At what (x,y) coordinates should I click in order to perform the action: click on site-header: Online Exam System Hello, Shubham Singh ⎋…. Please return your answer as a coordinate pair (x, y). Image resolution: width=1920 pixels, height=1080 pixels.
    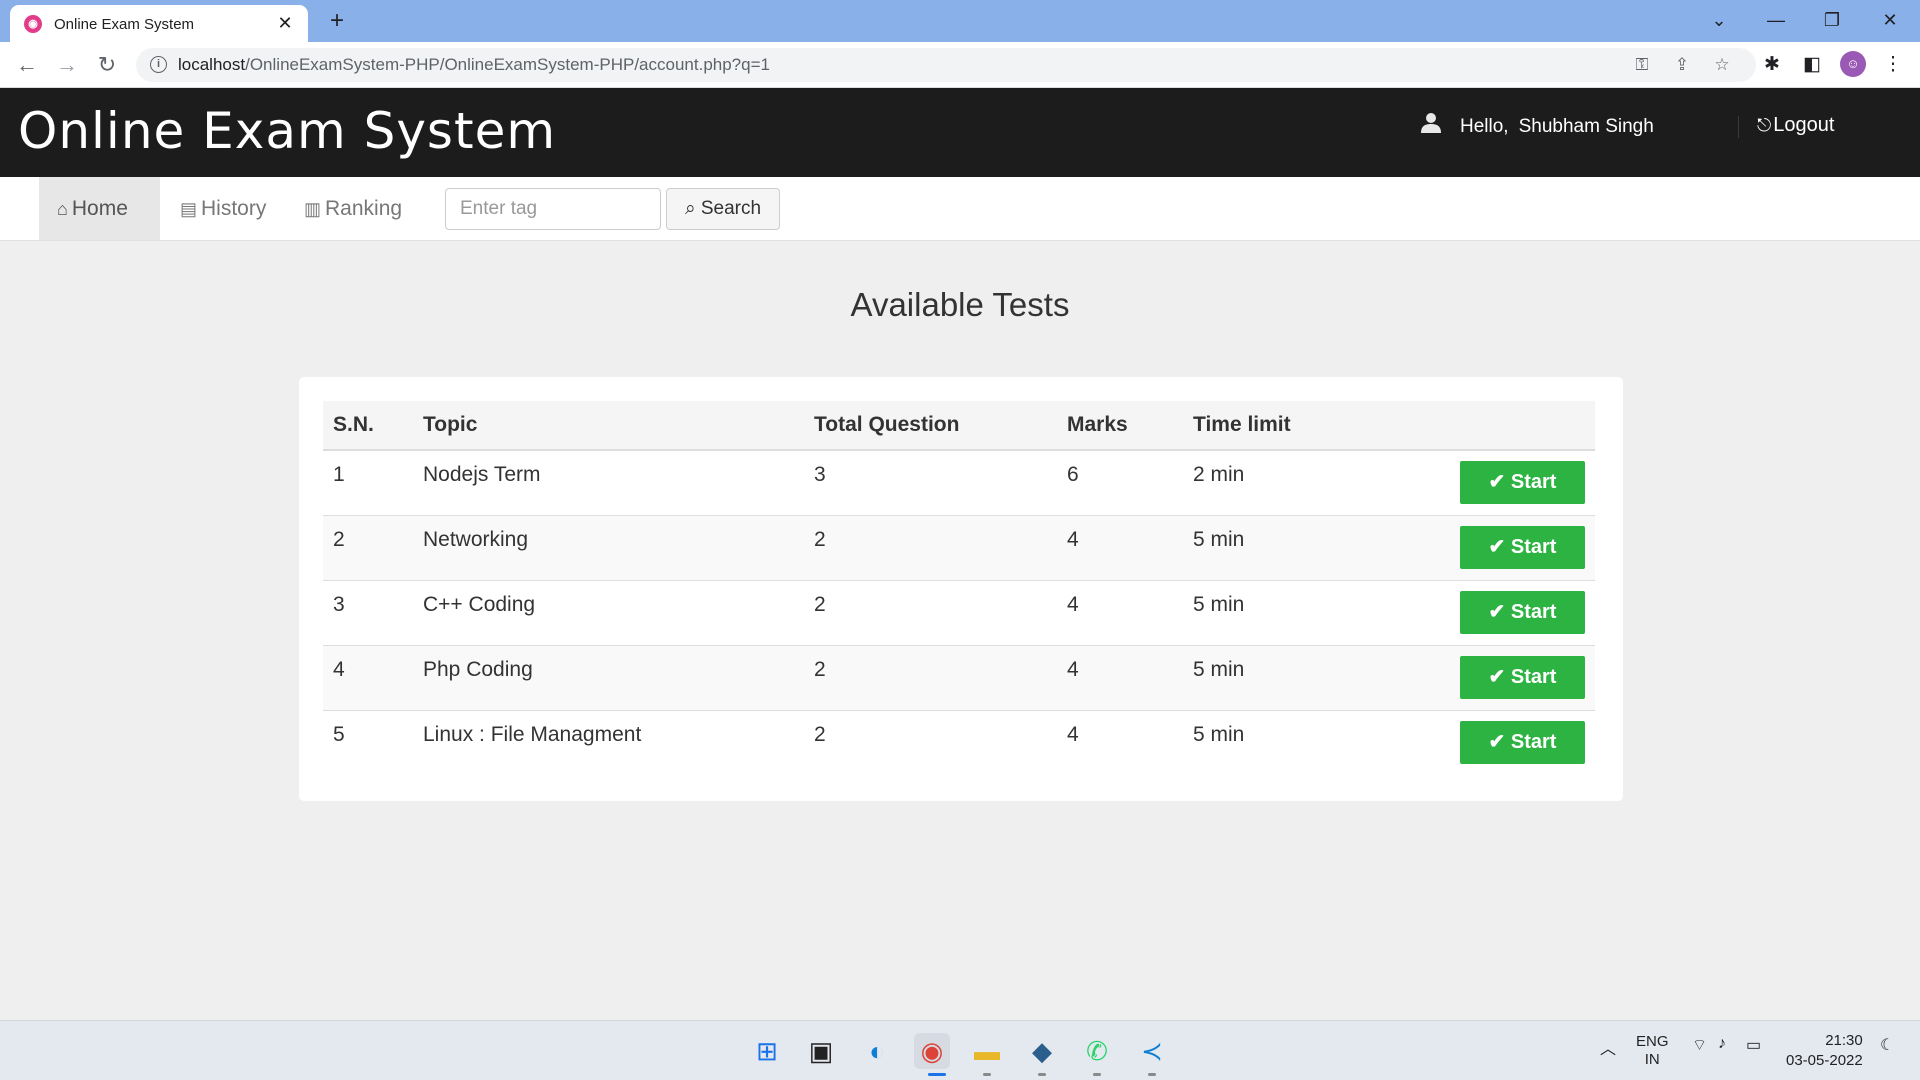
    Looking at the image, I should click on (960, 132).